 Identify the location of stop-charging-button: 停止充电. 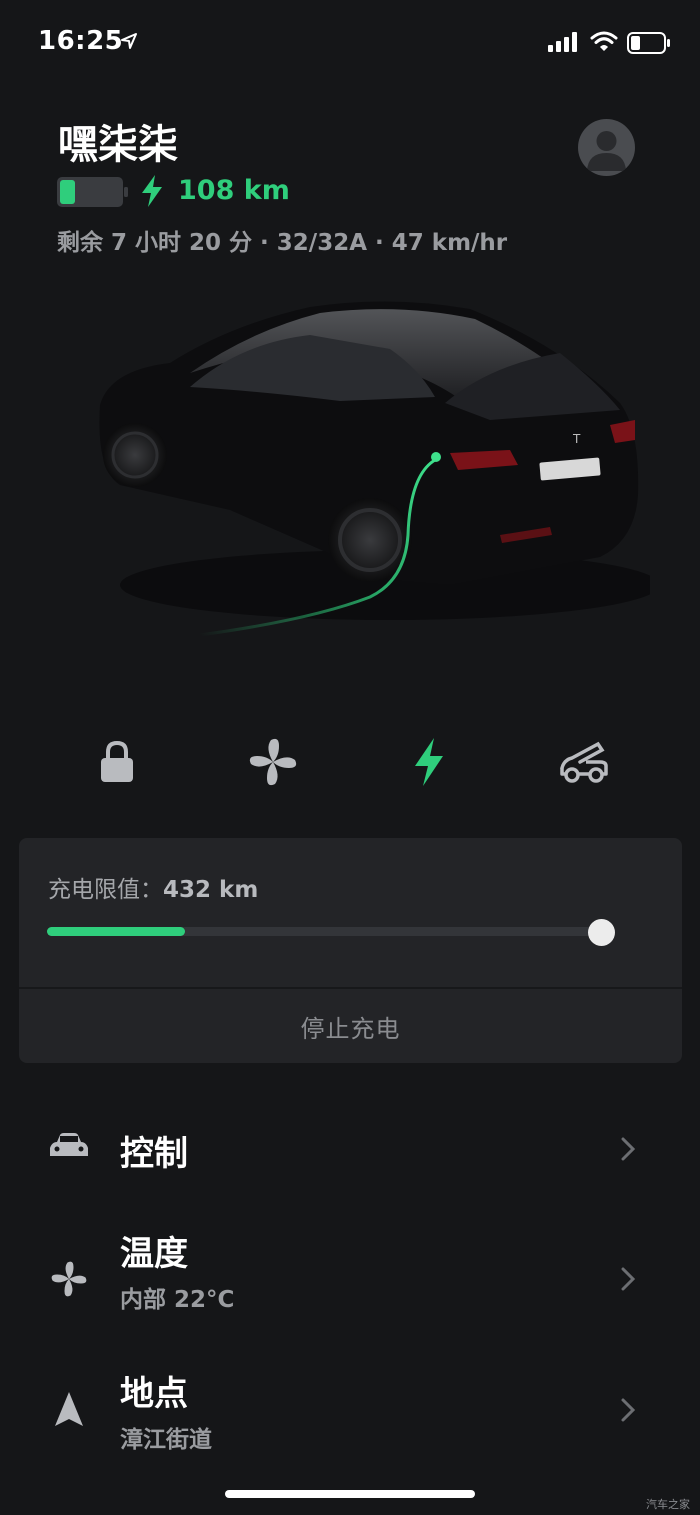
(350, 1026).